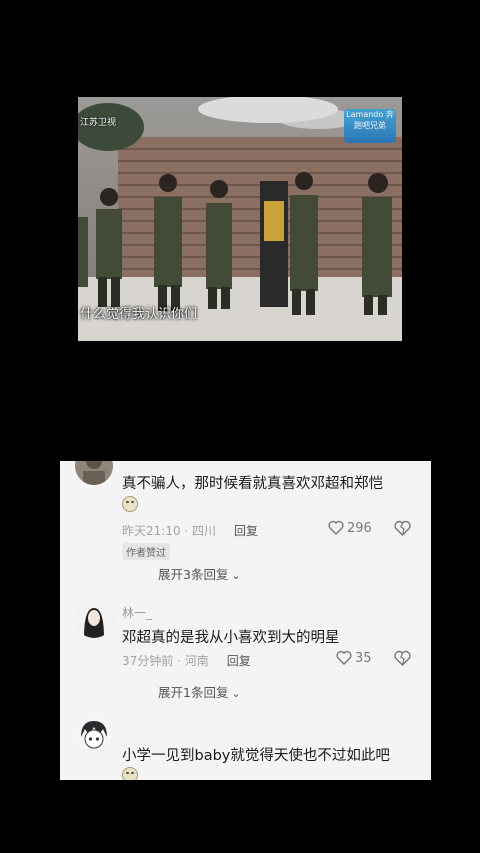  I want to click on video-subtitle: 什么觉得我认识你们, so click(139, 314).